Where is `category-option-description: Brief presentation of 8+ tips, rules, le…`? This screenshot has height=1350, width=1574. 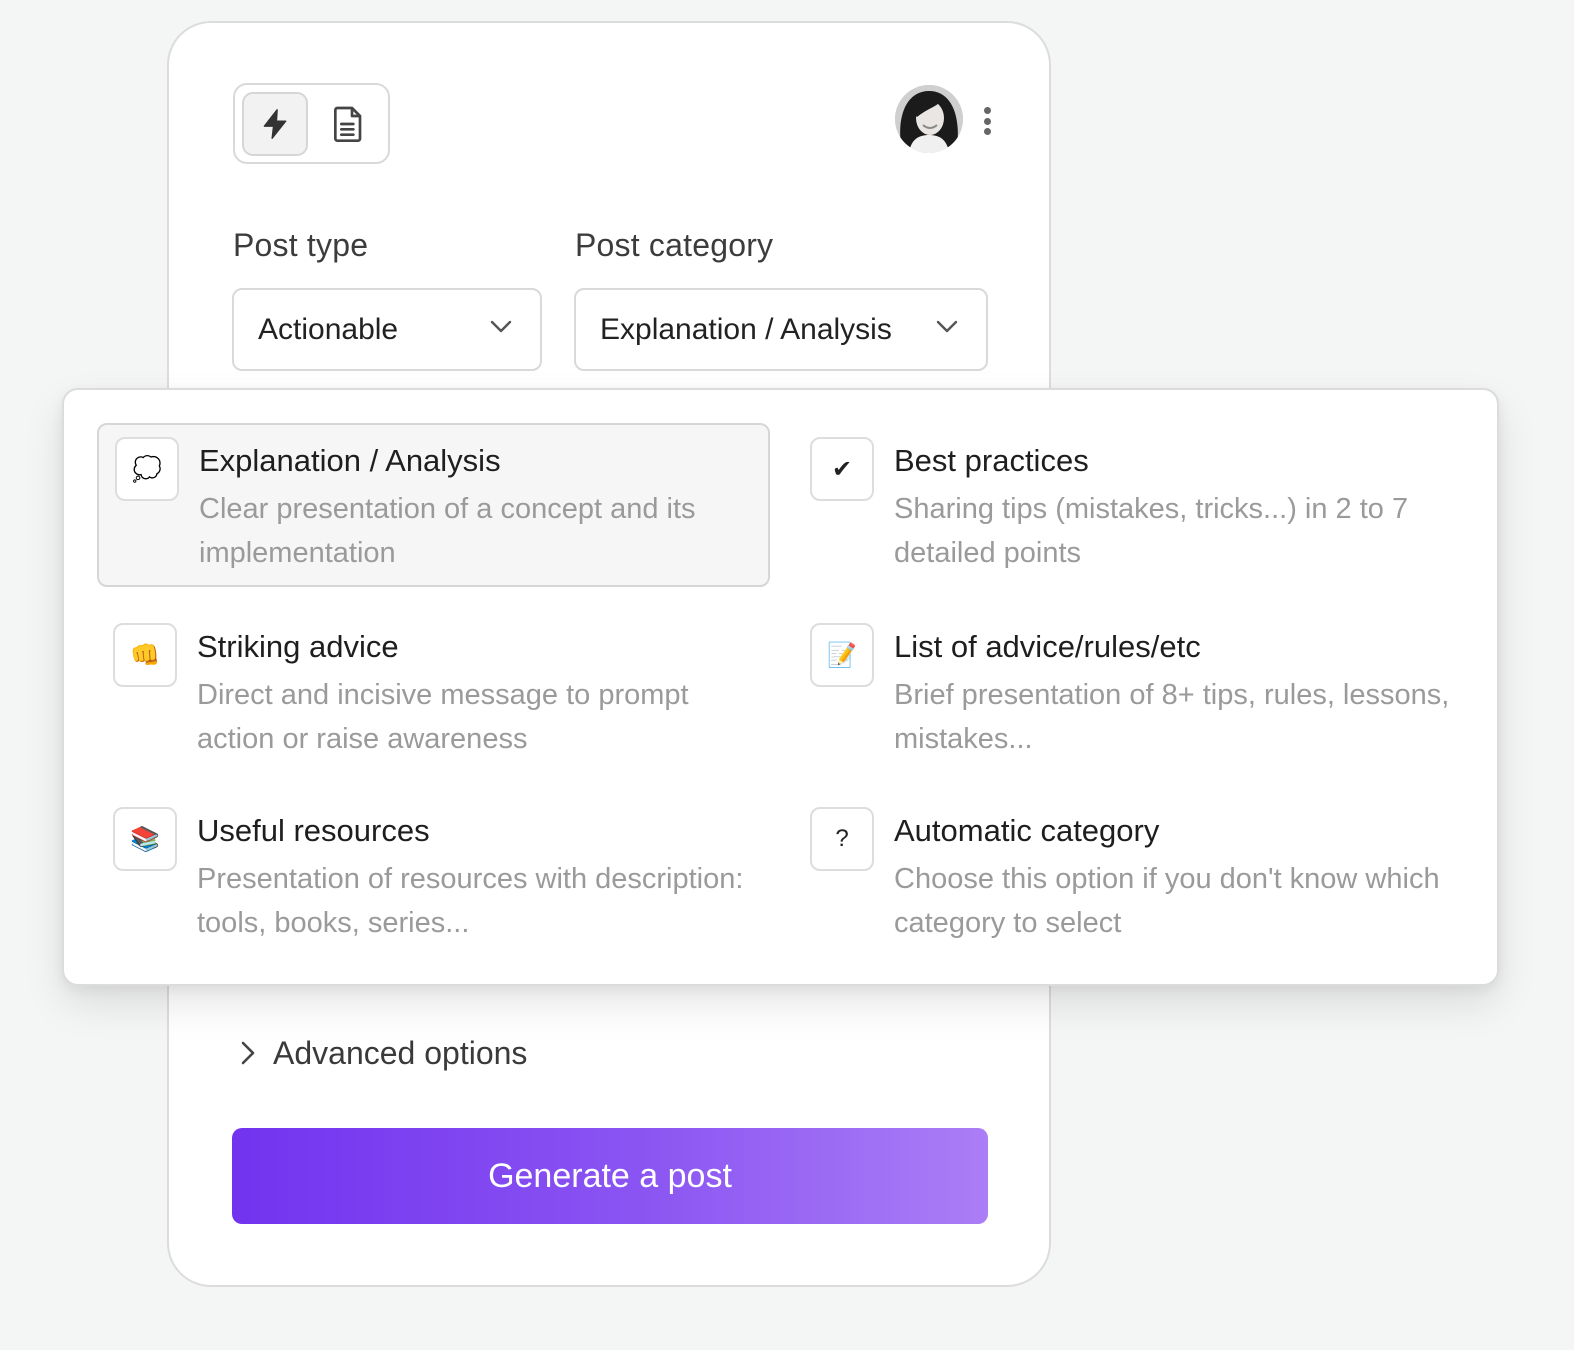
category-option-description: Brief presentation of 8+ tips, rules, le… is located at coordinates (1172, 717).